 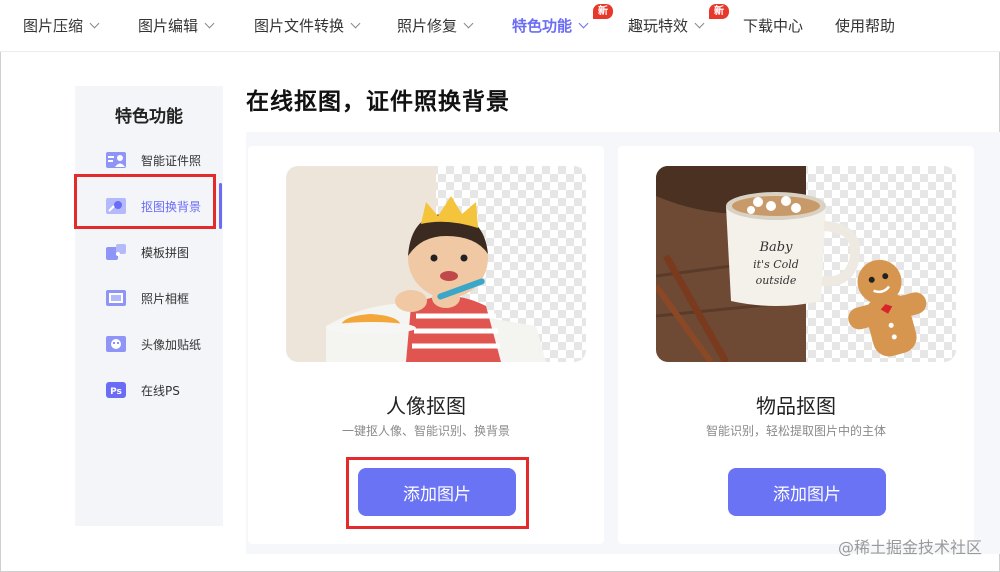 I want to click on nav-item-image-edit: 图片编辑, so click(x=176, y=25).